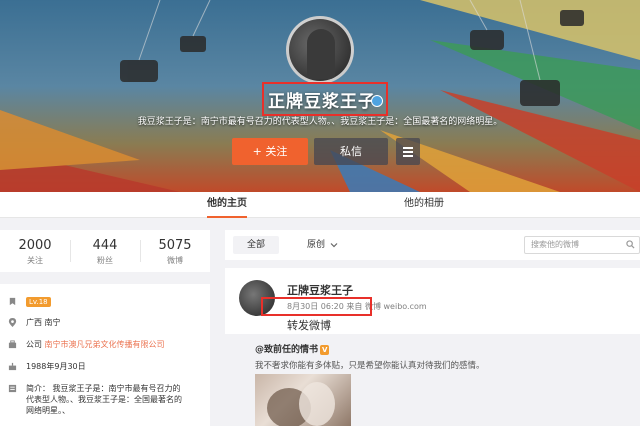  Describe the element at coordinates (316, 306) in the screenshot. I see `highlight-box-time` at that location.